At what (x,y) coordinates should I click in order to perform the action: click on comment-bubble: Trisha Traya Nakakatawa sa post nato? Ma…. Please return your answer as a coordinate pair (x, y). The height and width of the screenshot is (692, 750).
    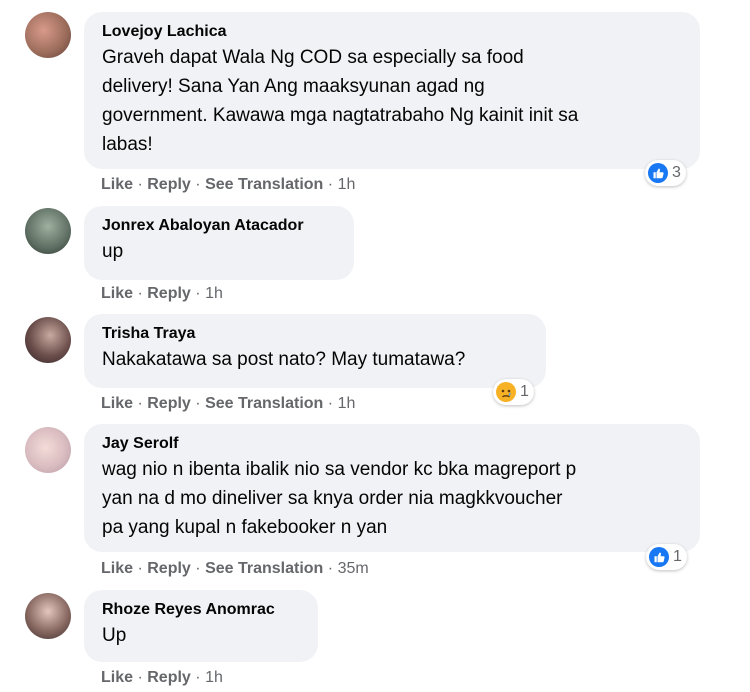
    Looking at the image, I should click on (315, 351).